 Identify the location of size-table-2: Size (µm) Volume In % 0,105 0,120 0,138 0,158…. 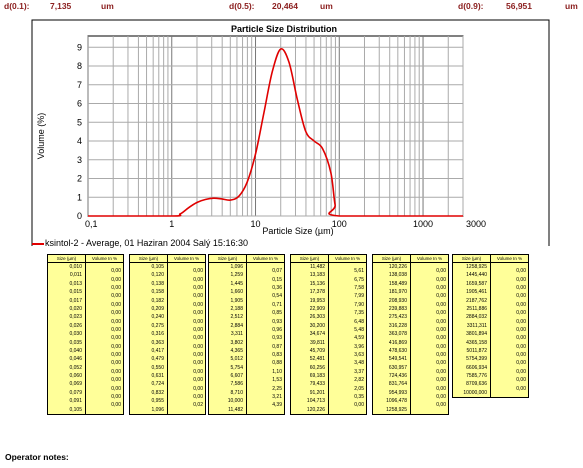
(167, 335).